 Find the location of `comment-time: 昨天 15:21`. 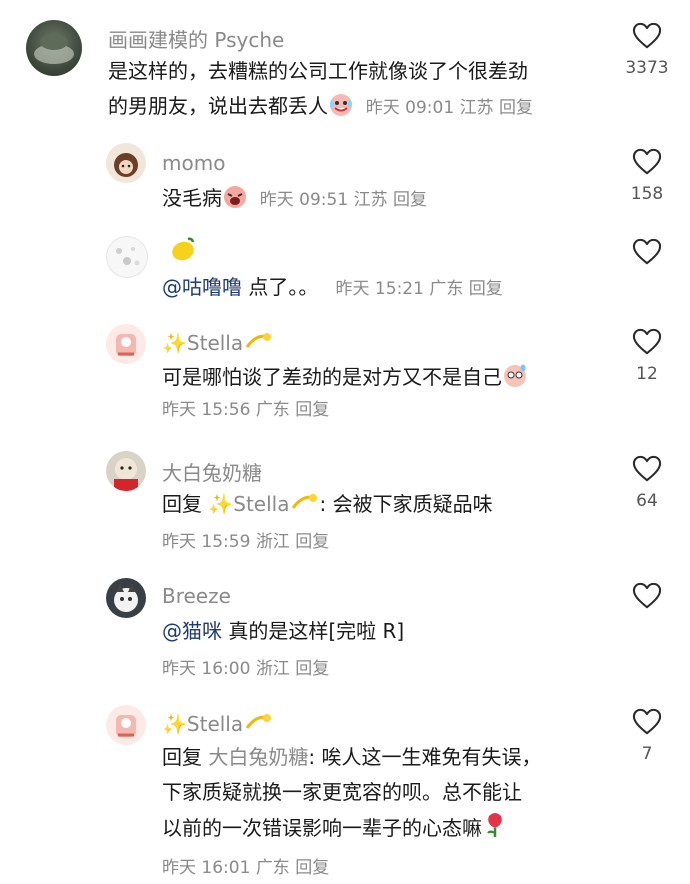

comment-time: 昨天 15:21 is located at coordinates (379, 289).